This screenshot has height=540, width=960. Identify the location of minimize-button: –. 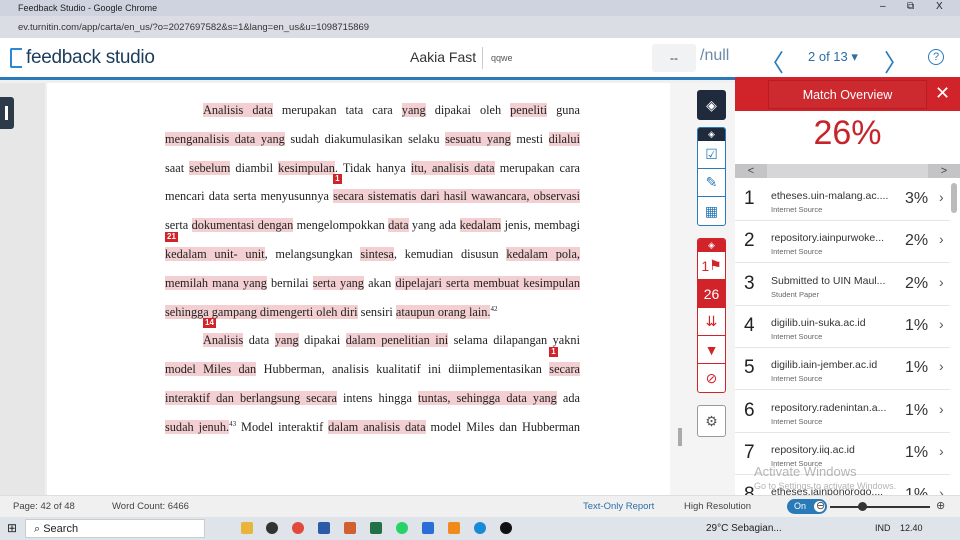
(883, 6).